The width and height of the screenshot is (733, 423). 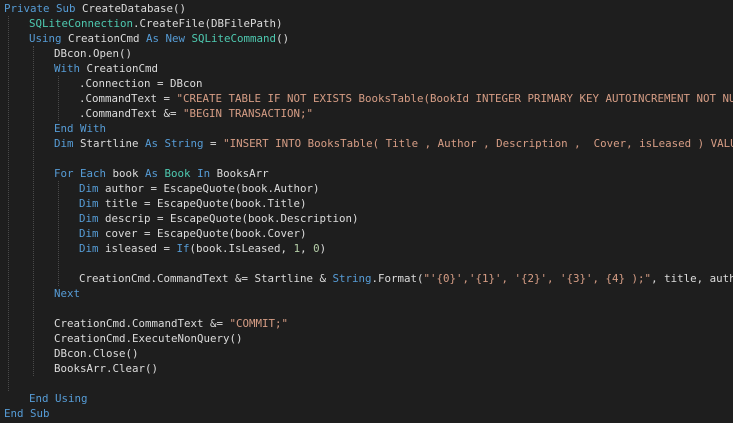 What do you see at coordinates (169, 38) in the screenshot?
I see `code-token: As New` at bounding box center [169, 38].